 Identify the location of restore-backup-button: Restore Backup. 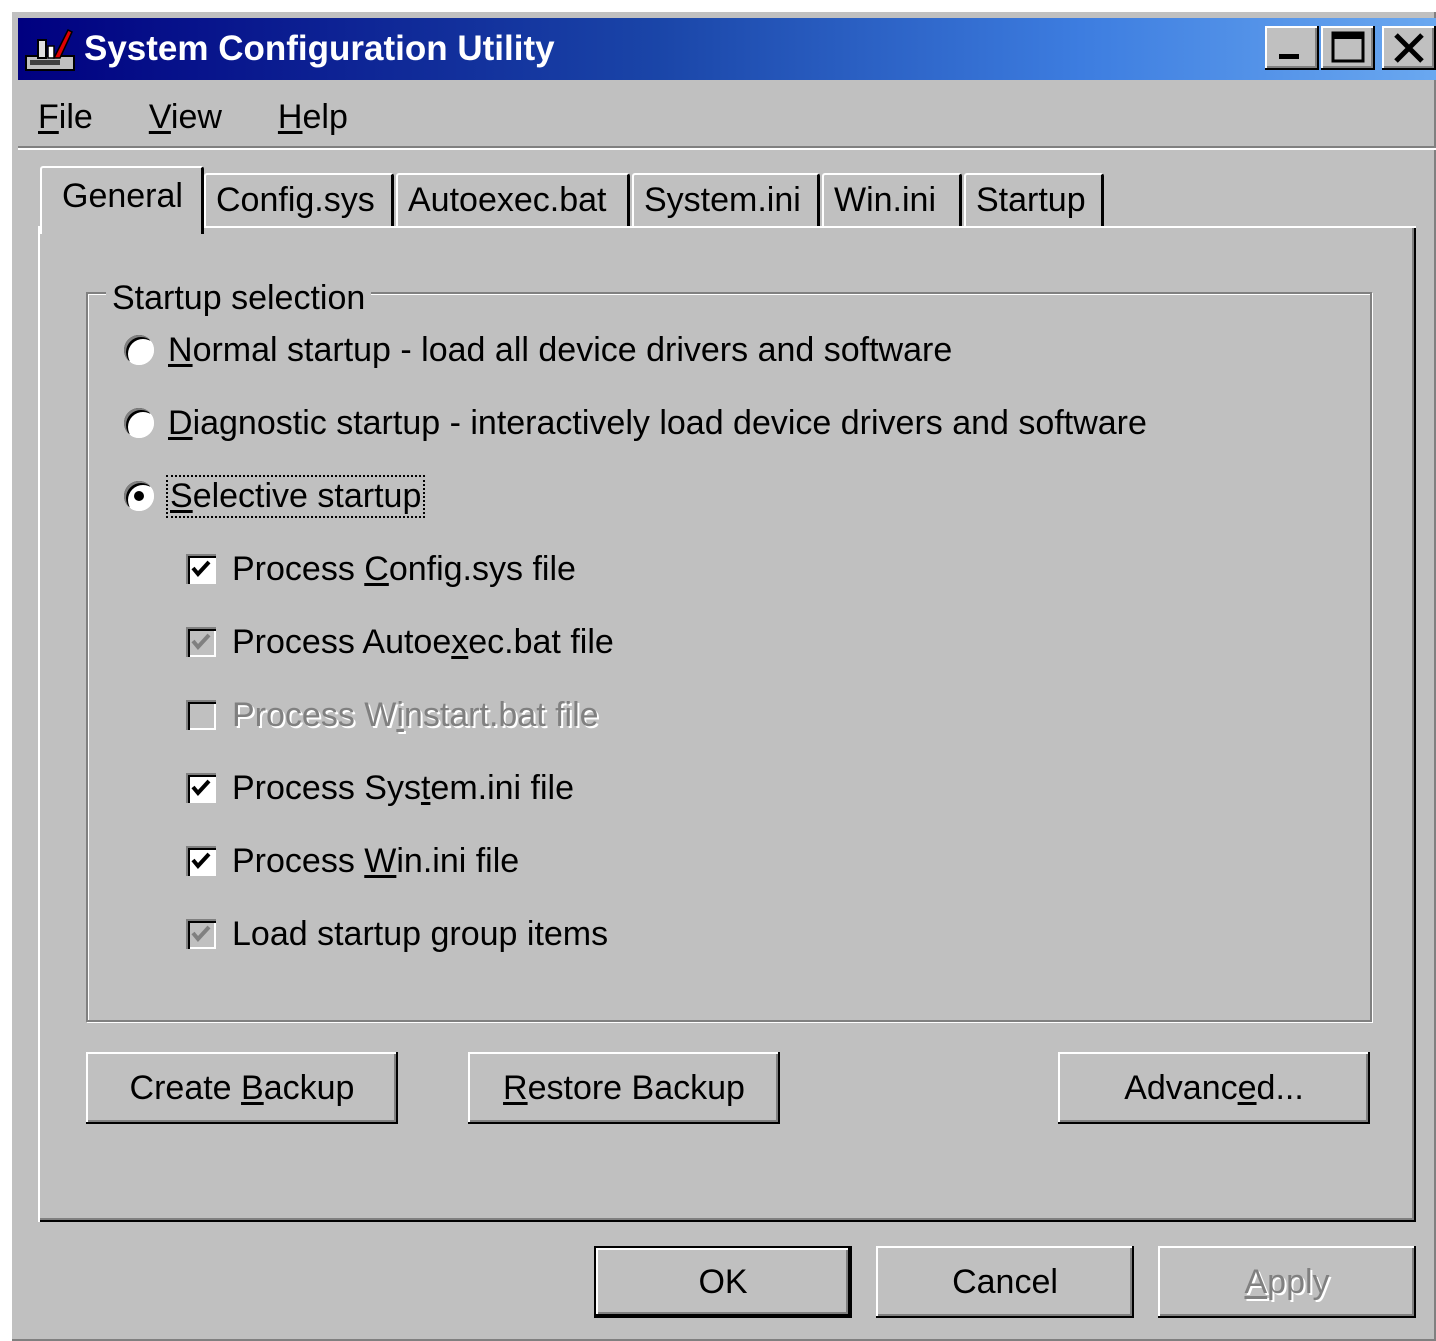
(624, 1088).